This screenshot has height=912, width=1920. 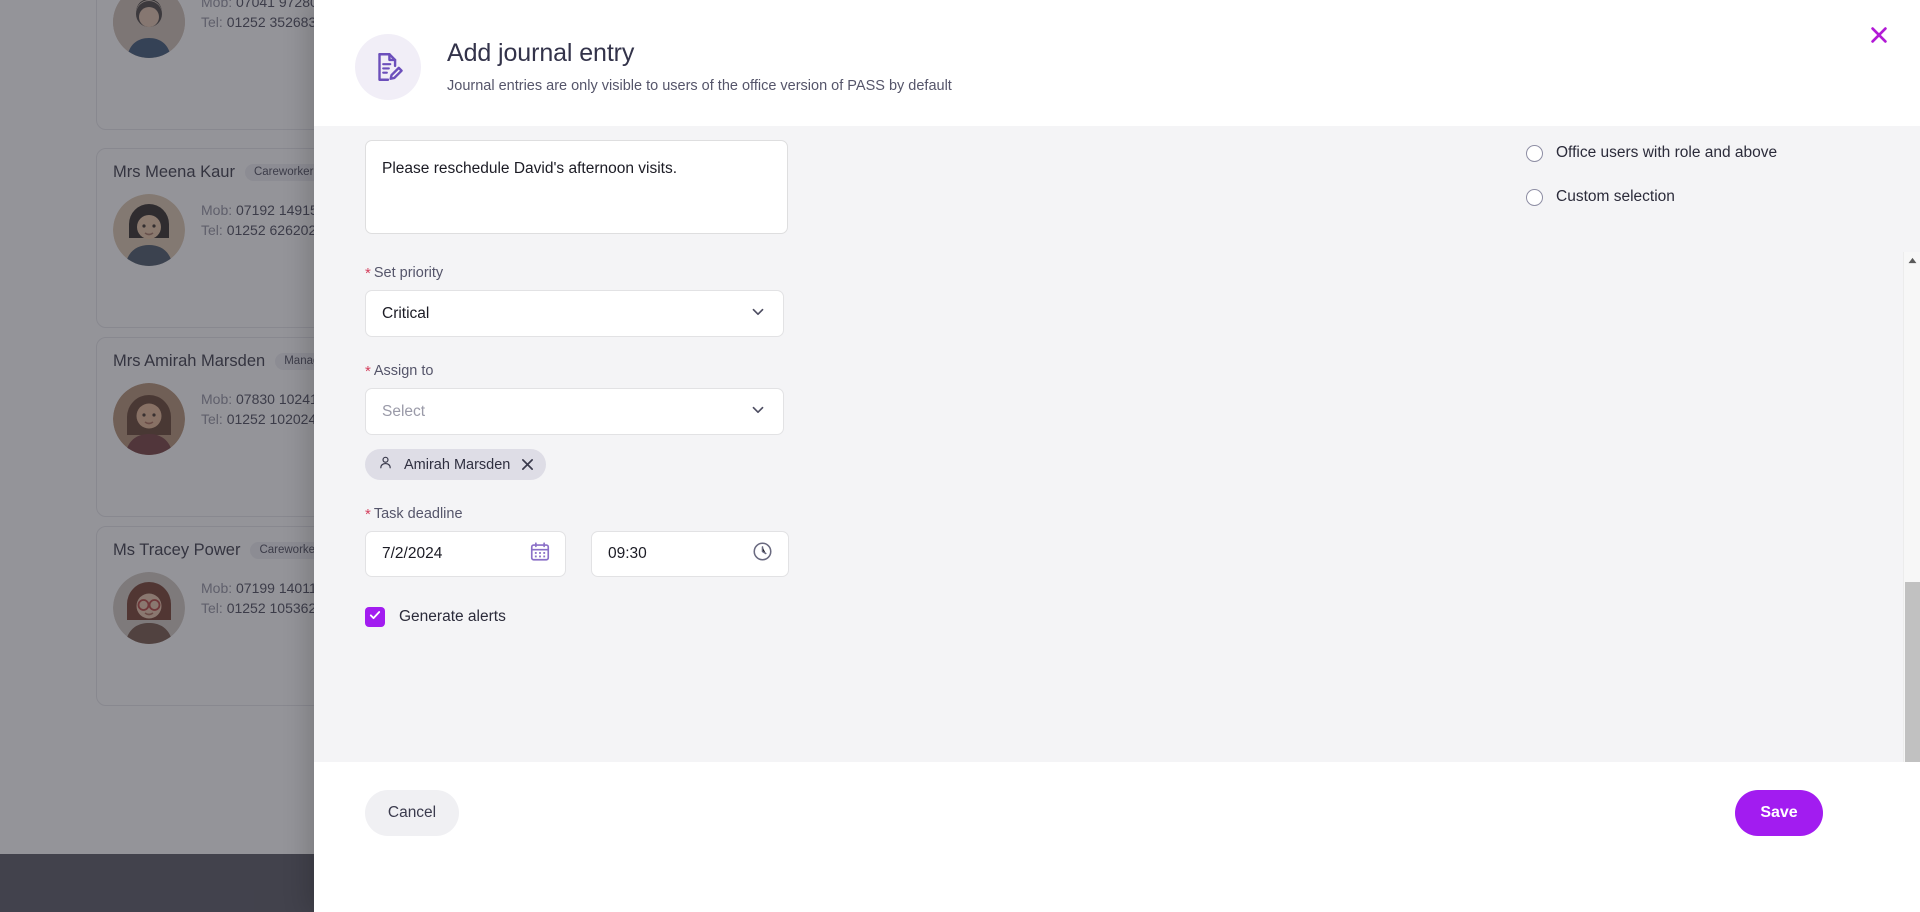 I want to click on generate-alerts-checkbox, so click(x=375, y=617).